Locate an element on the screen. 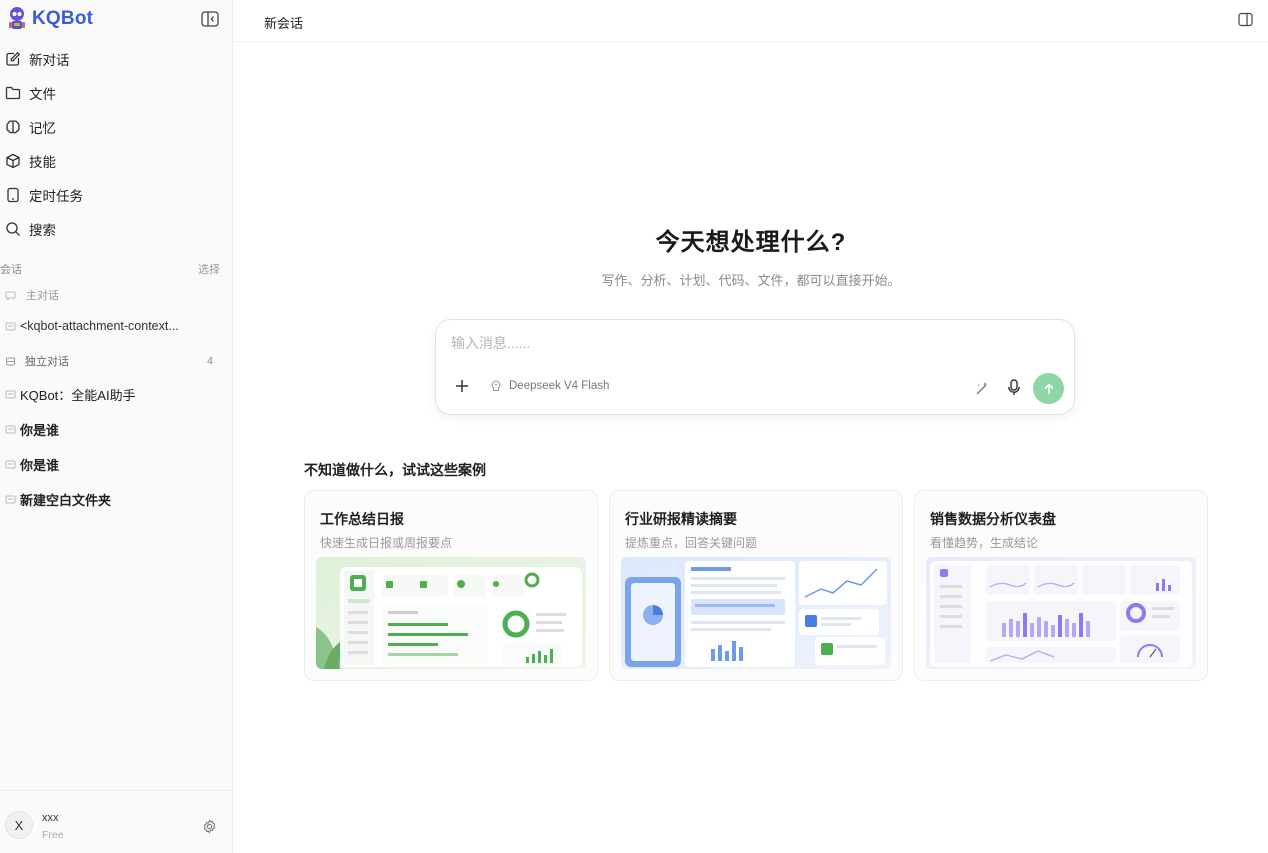 Image resolution: width=1268 pixels, height=853 pixels. conversation-item: 新建空白文件夹 is located at coordinates (116, 499).